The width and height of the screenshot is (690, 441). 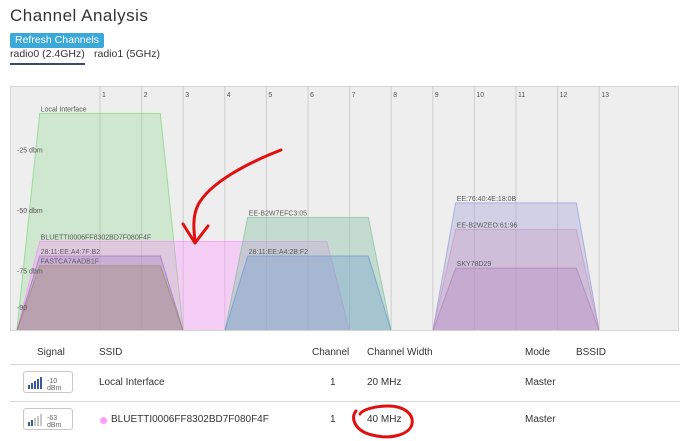 What do you see at coordinates (190, 419) in the screenshot?
I see `ssid-cell: BLUETTI0006FF8302BD7F080F4F` at bounding box center [190, 419].